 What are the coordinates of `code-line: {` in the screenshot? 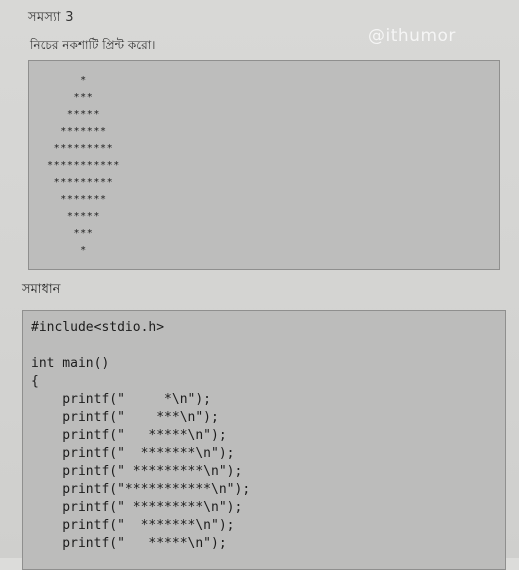 It's located at (35, 381).